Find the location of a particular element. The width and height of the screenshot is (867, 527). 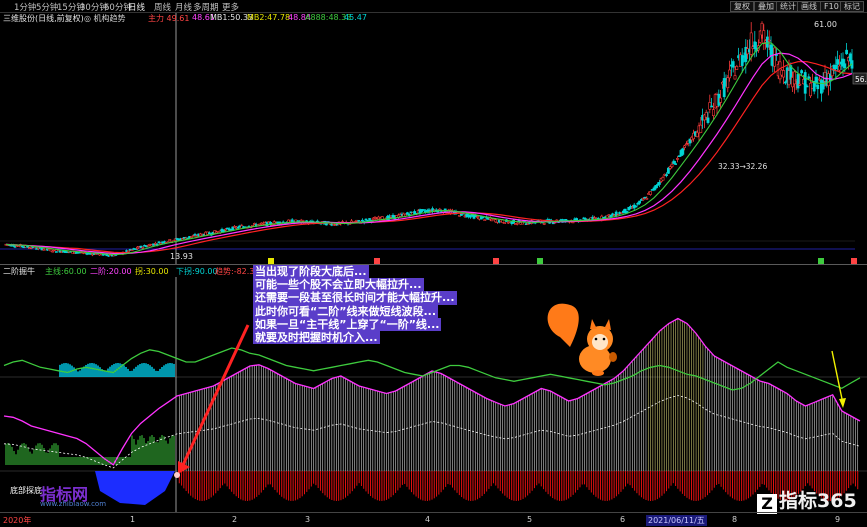

mb2-value: MB2:47.78 is located at coordinates (269, 17).